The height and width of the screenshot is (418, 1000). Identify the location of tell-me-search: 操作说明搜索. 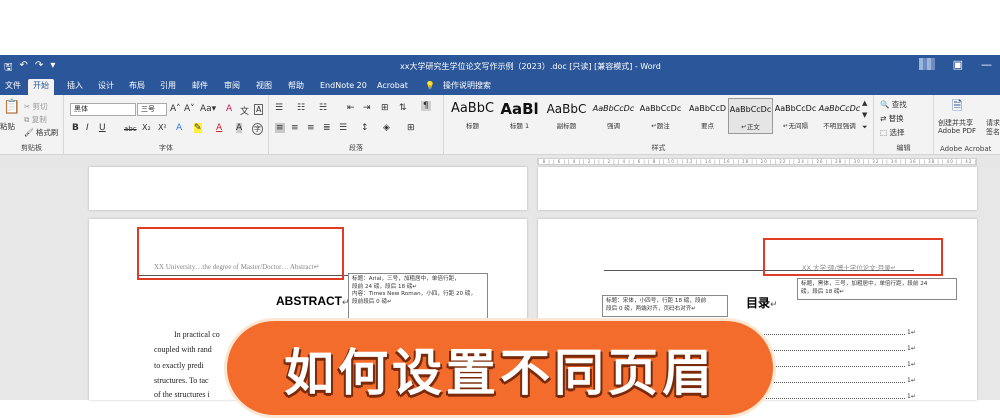
(467, 87).